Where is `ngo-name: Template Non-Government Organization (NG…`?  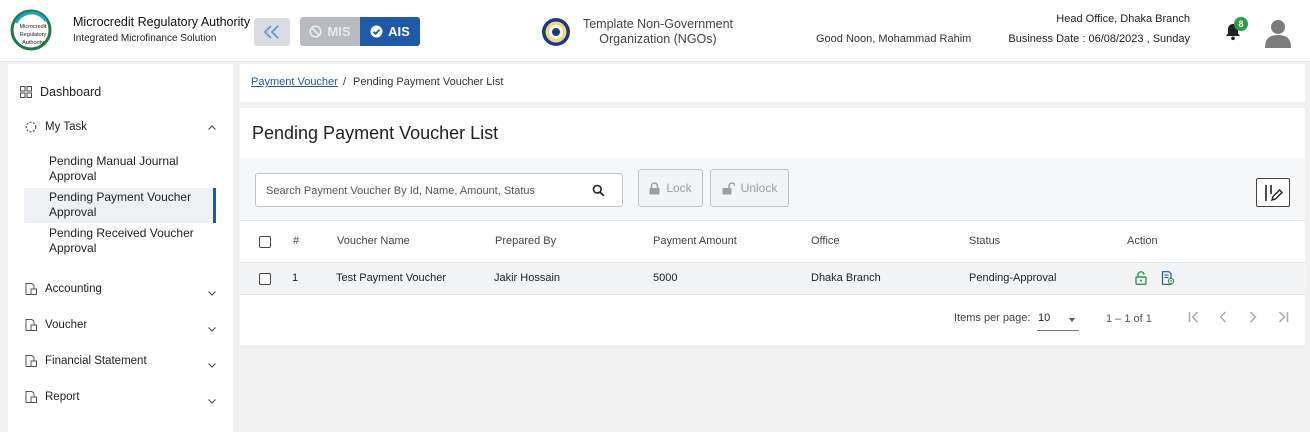 ngo-name: Template Non-Government Organization (NG… is located at coordinates (658, 32).